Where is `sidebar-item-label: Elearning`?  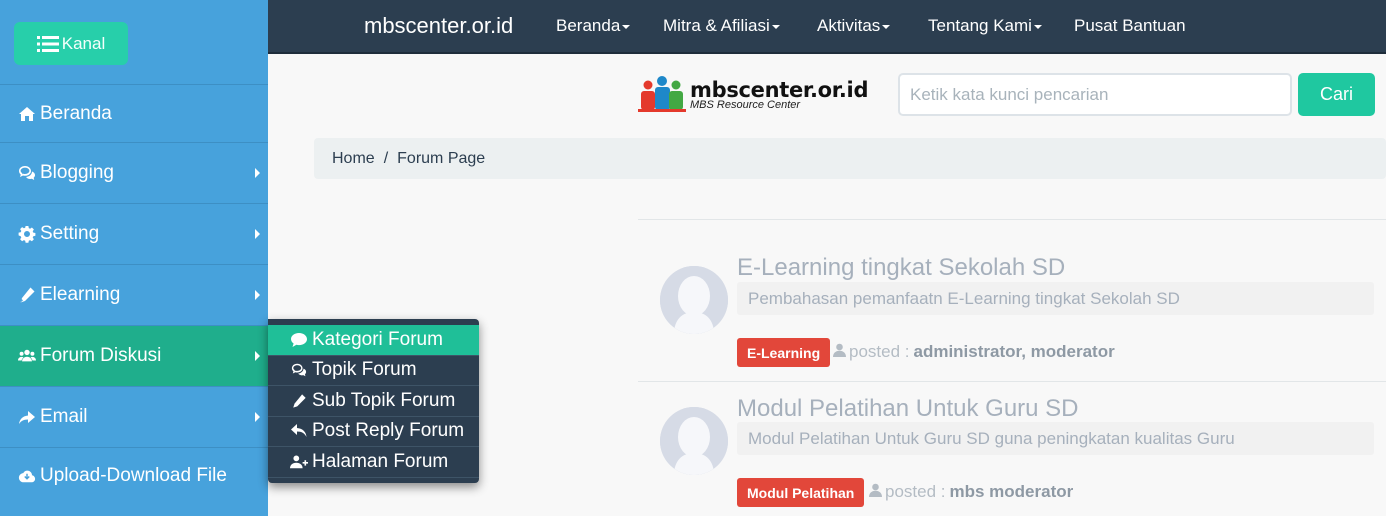
sidebar-item-label: Elearning is located at coordinates (80, 294).